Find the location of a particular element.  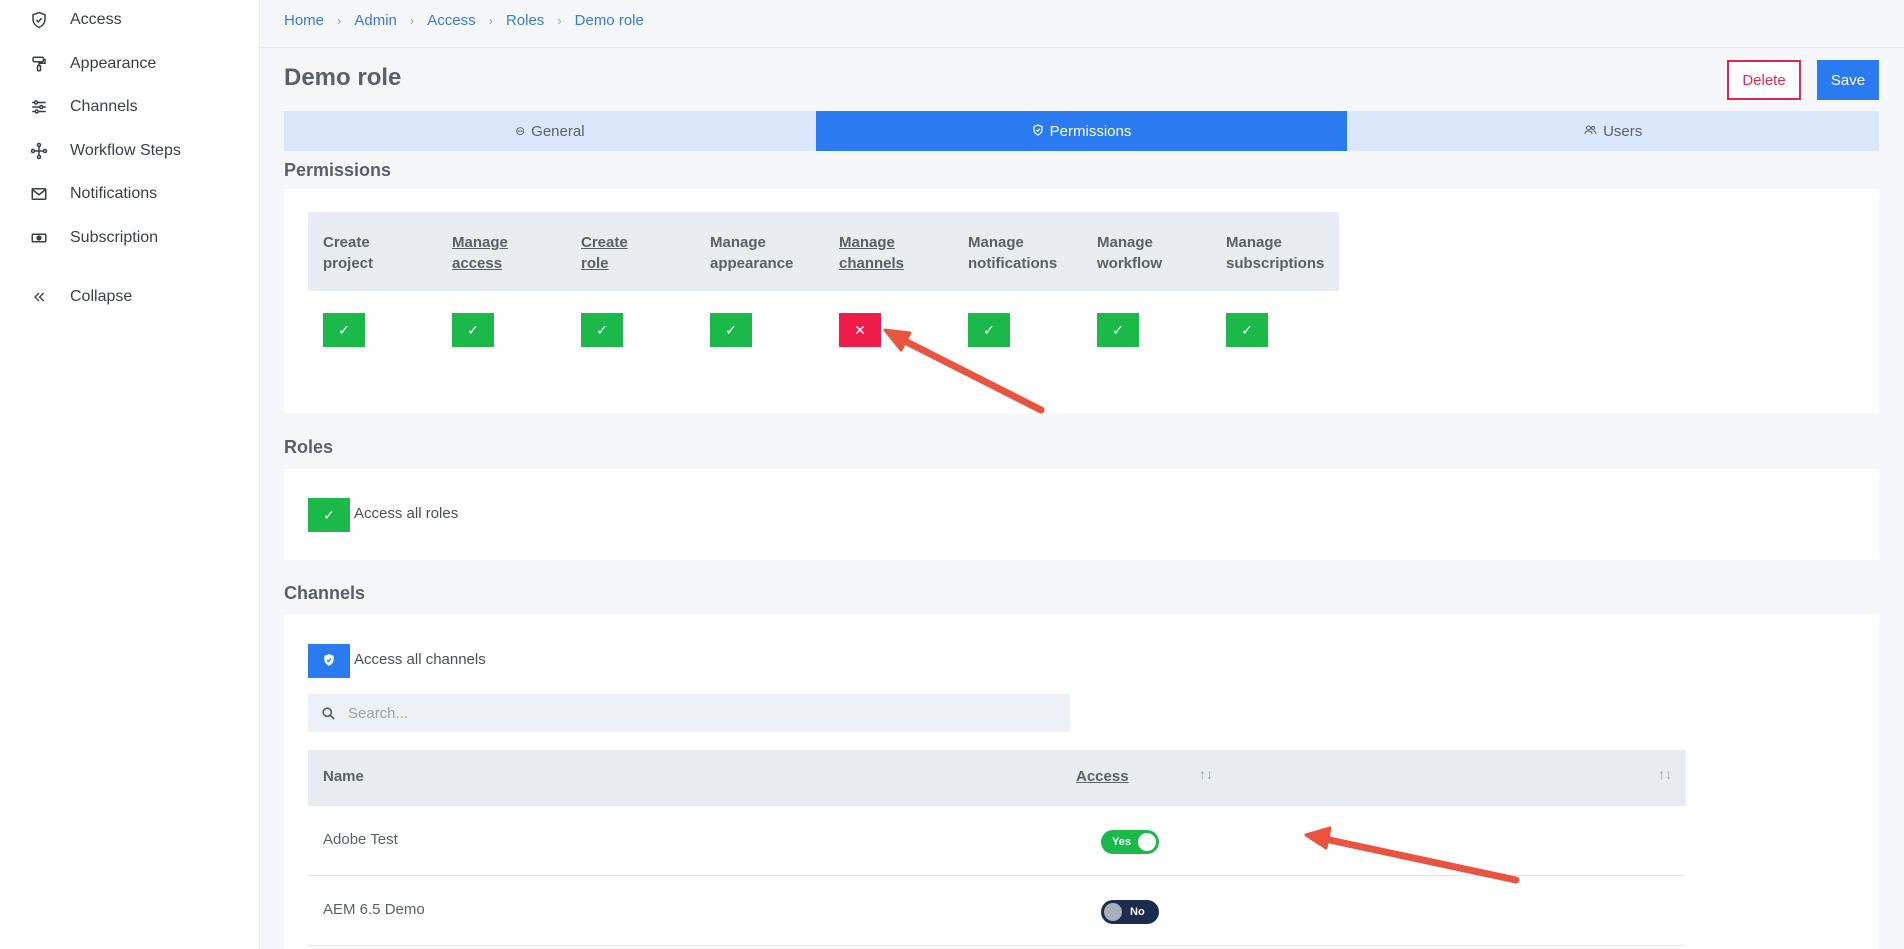

tab-label: General is located at coordinates (558, 131).